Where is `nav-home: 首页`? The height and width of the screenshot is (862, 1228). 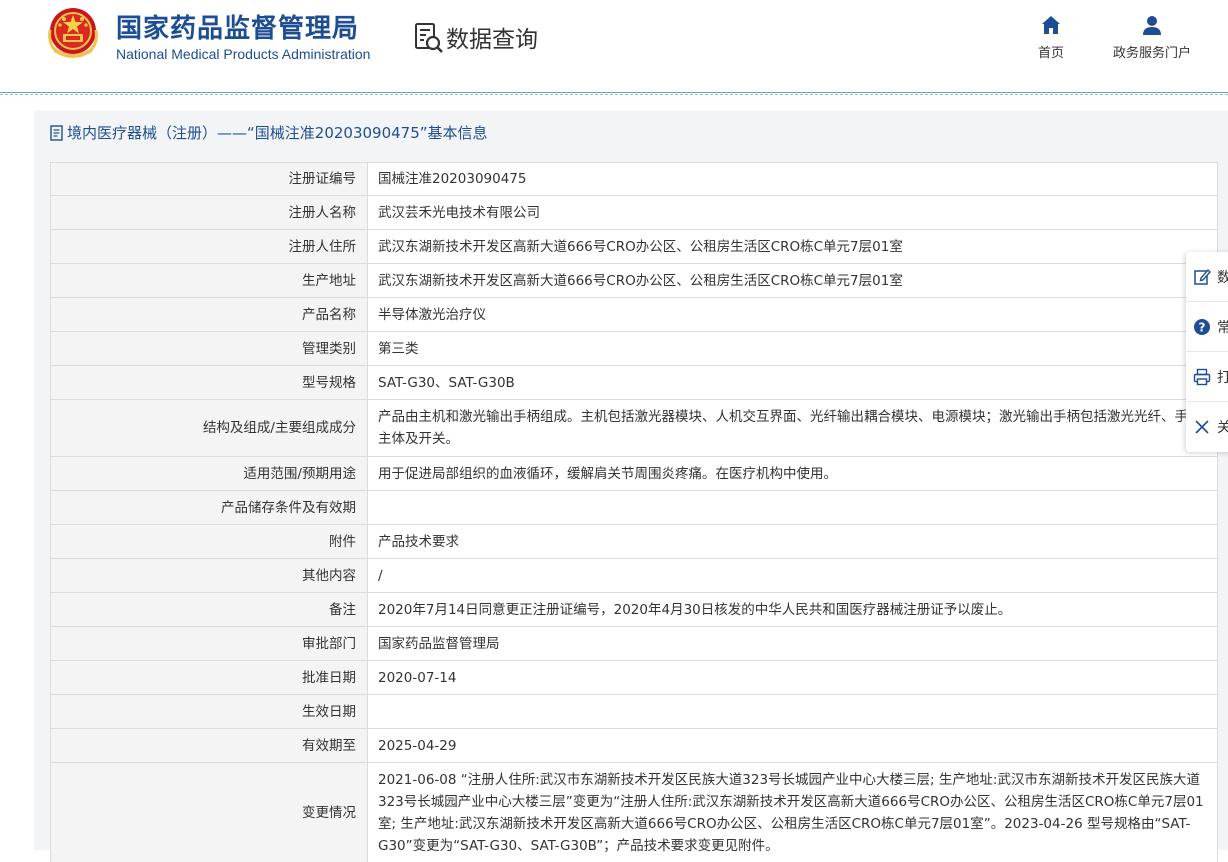 nav-home: 首页 is located at coordinates (1051, 37).